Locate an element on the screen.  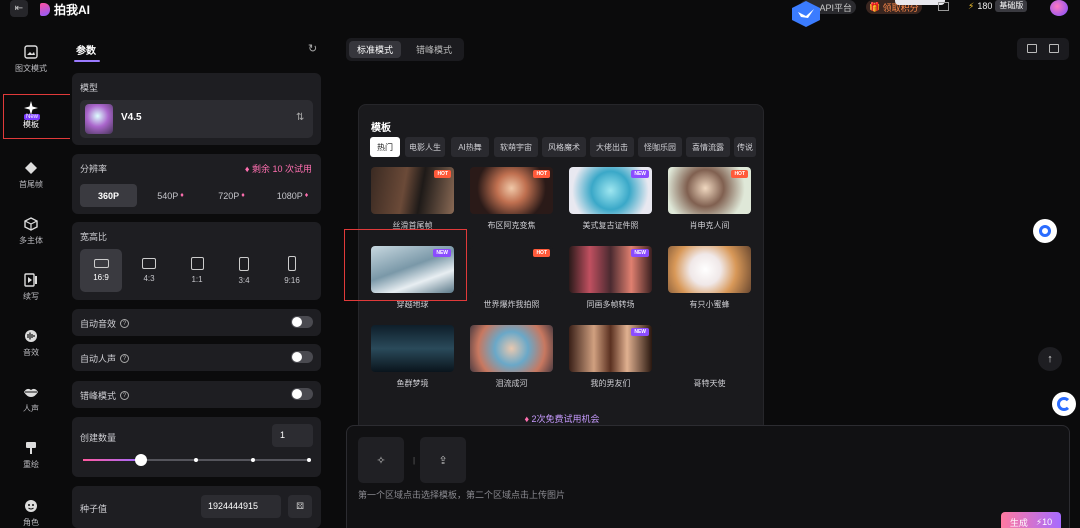
scroll-top-button: ↑ is located at coordinates (1050, 359).